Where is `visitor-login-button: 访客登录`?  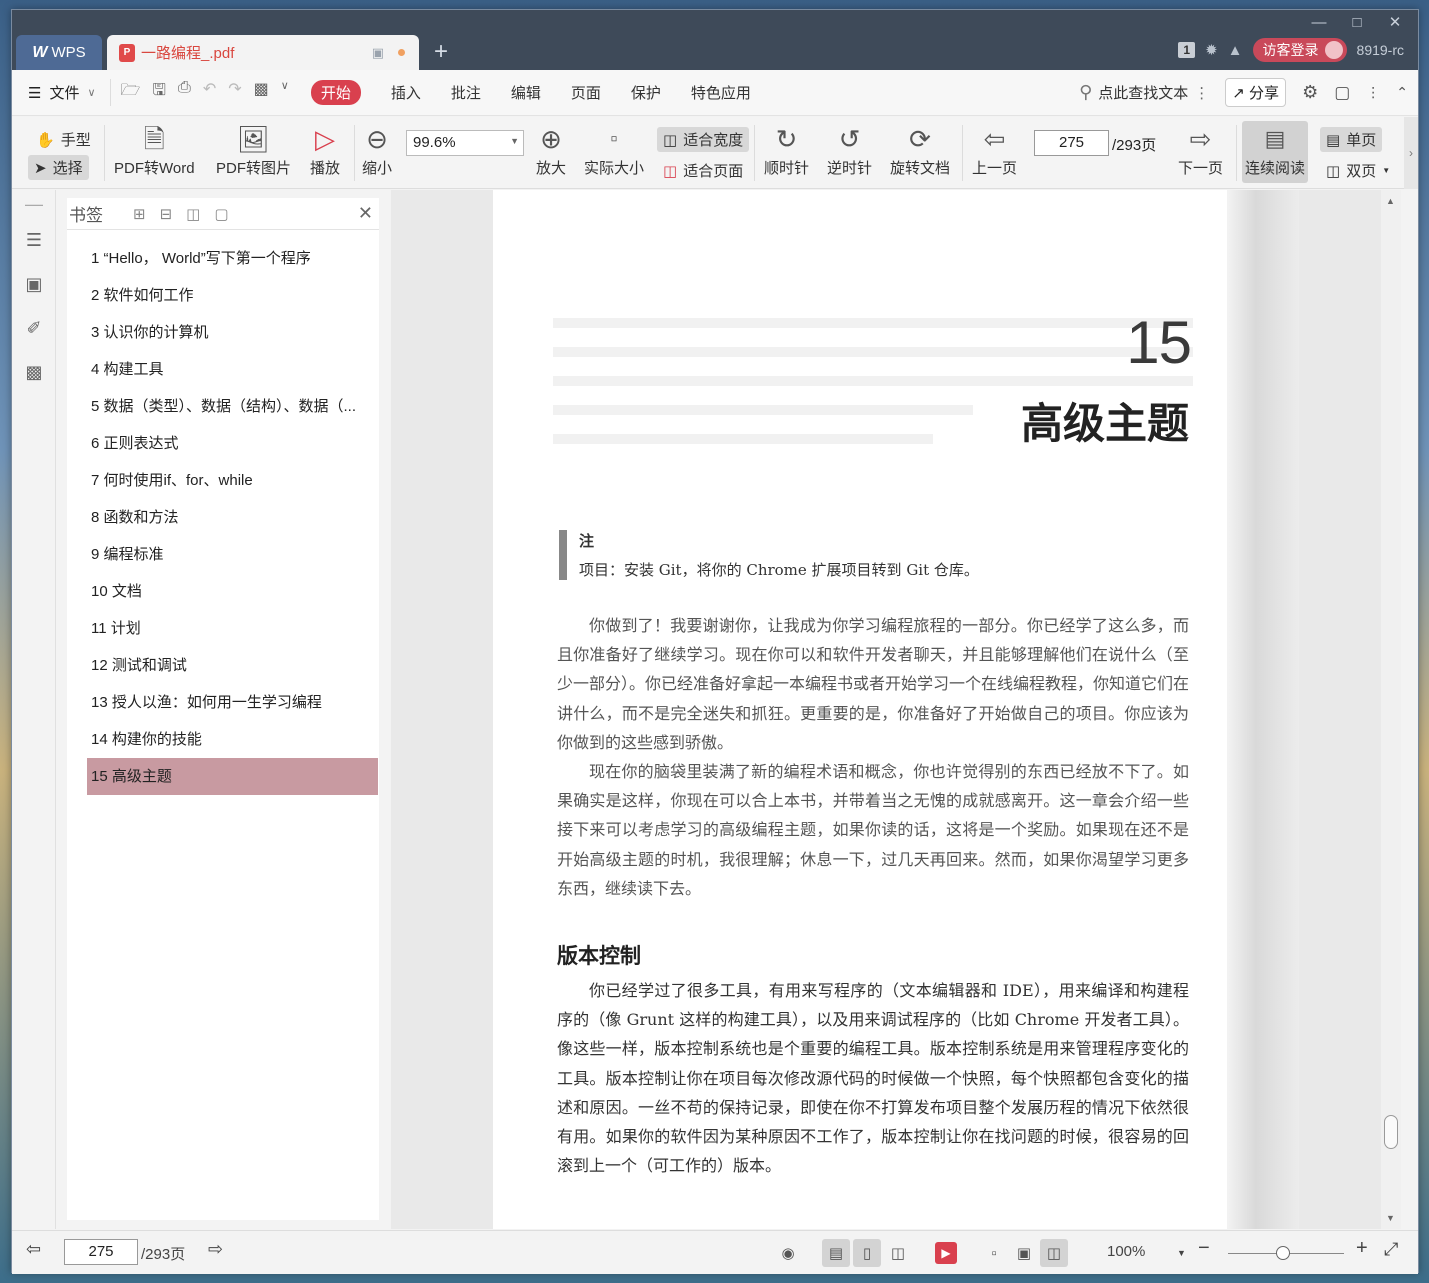
visitor-login-button: 访客登录 is located at coordinates (1299, 50).